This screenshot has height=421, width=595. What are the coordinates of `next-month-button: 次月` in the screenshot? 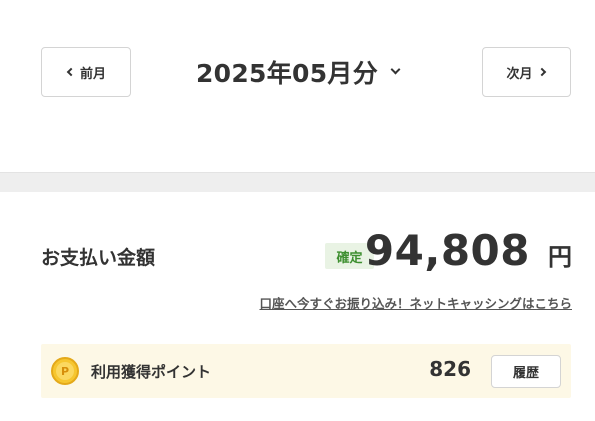 It's located at (526, 72).